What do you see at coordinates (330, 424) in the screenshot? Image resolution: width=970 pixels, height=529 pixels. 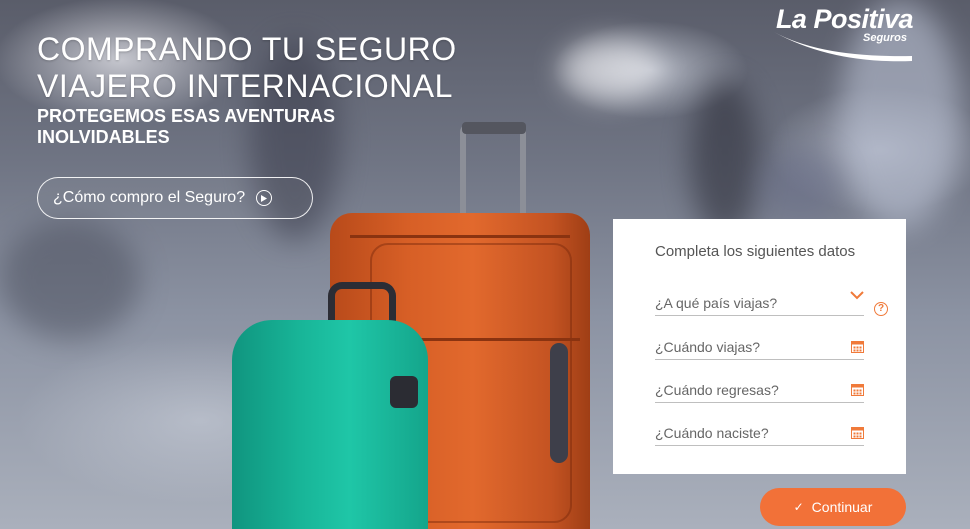 I see `green-suitcase-image` at bounding box center [330, 424].